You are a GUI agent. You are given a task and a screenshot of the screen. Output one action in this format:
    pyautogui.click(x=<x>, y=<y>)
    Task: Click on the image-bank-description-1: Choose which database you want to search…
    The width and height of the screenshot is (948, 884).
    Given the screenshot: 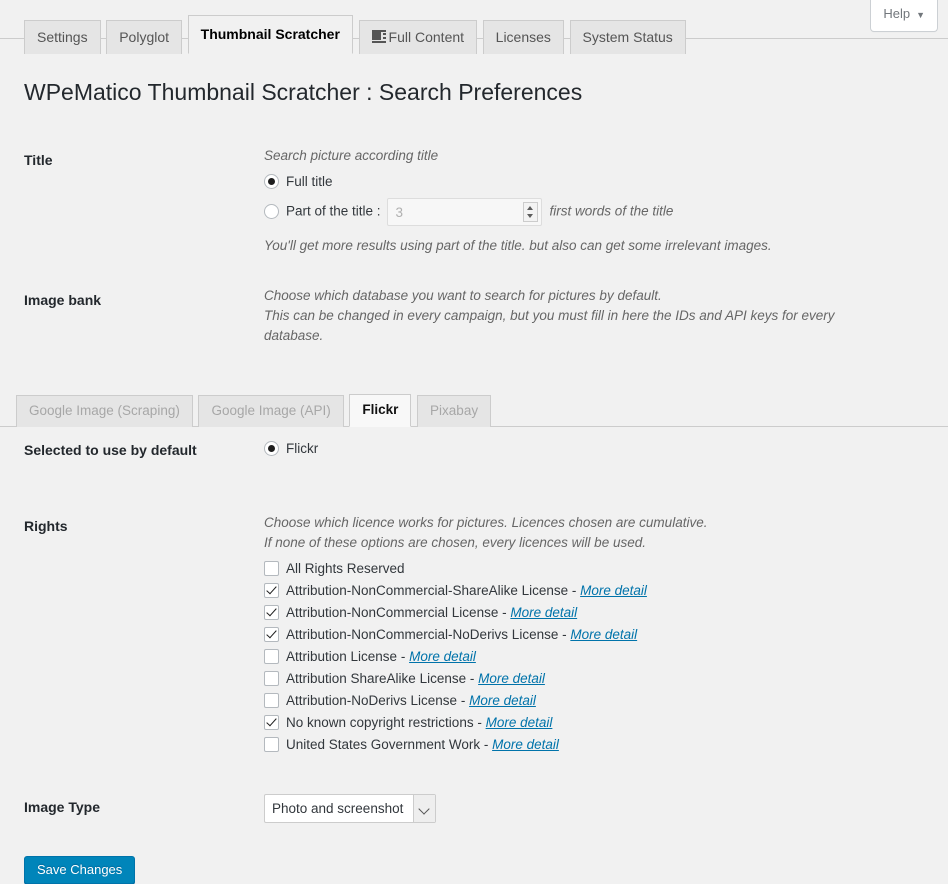 What is the action you would take?
    pyautogui.click(x=463, y=295)
    